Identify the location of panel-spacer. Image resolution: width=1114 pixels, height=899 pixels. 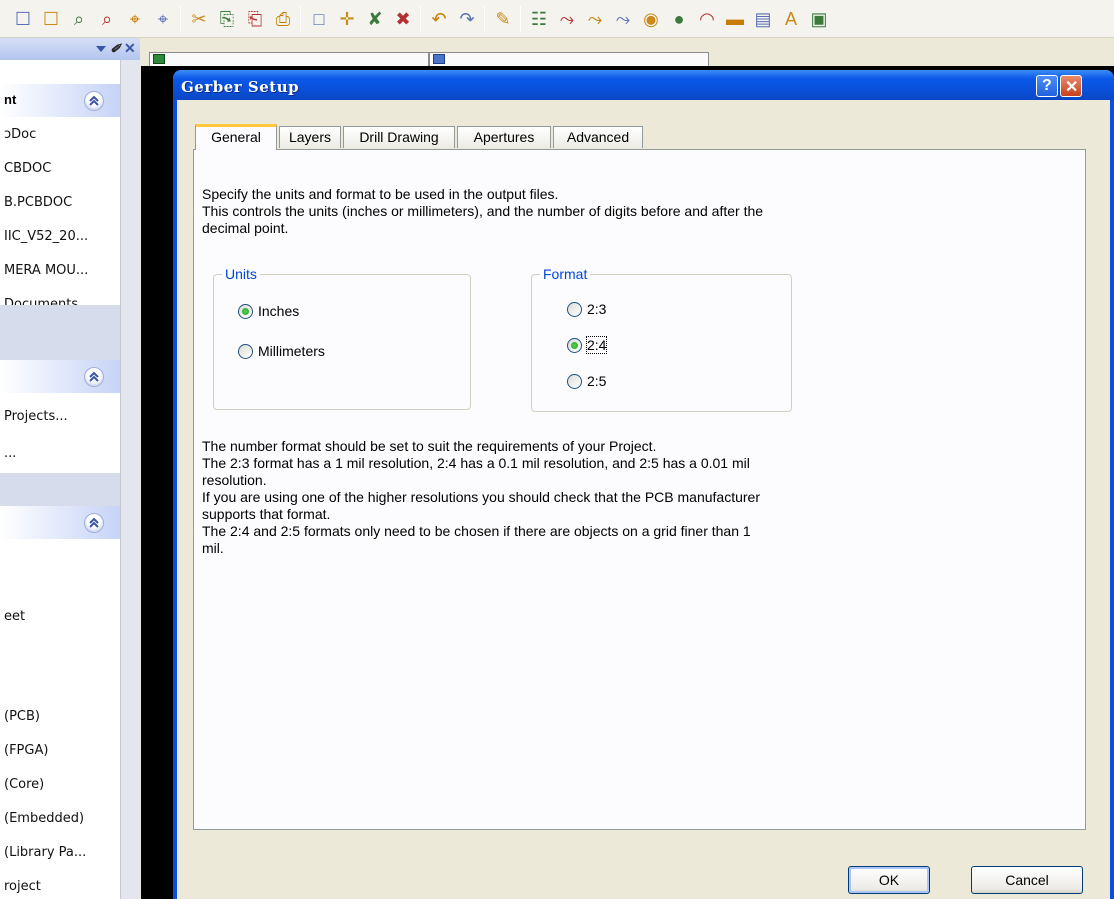
(60, 489).